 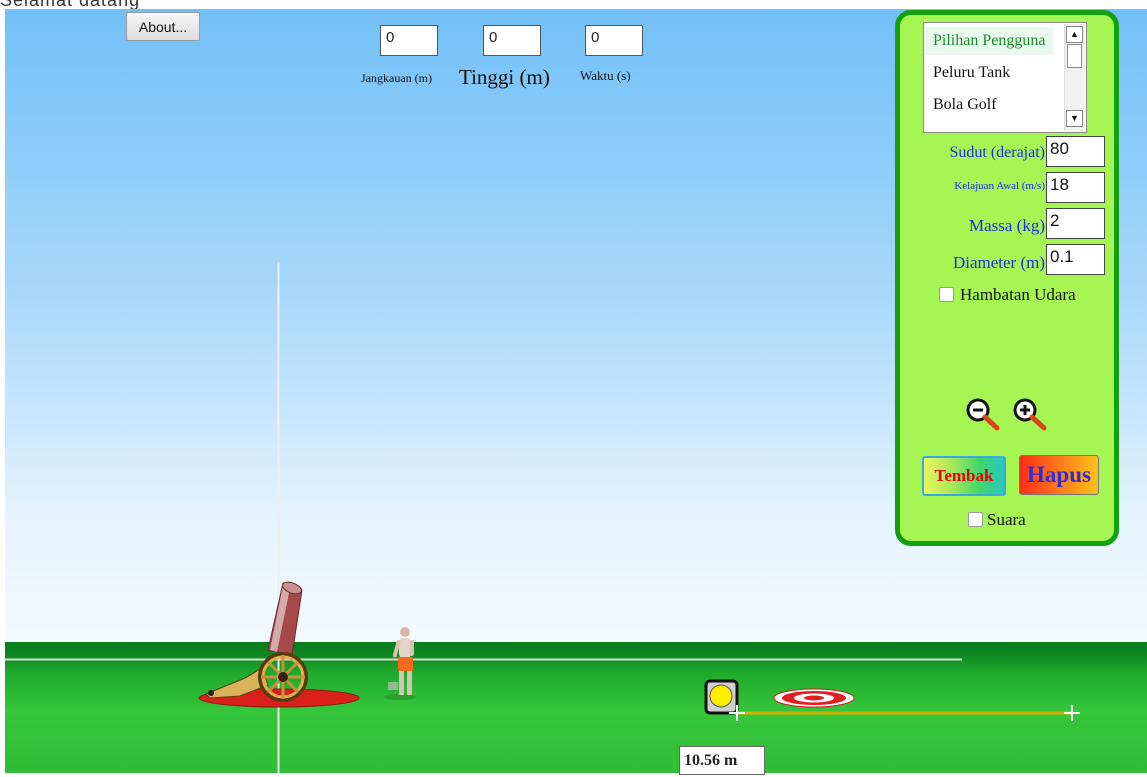 What do you see at coordinates (721, 697) in the screenshot?
I see `projectile-ball` at bounding box center [721, 697].